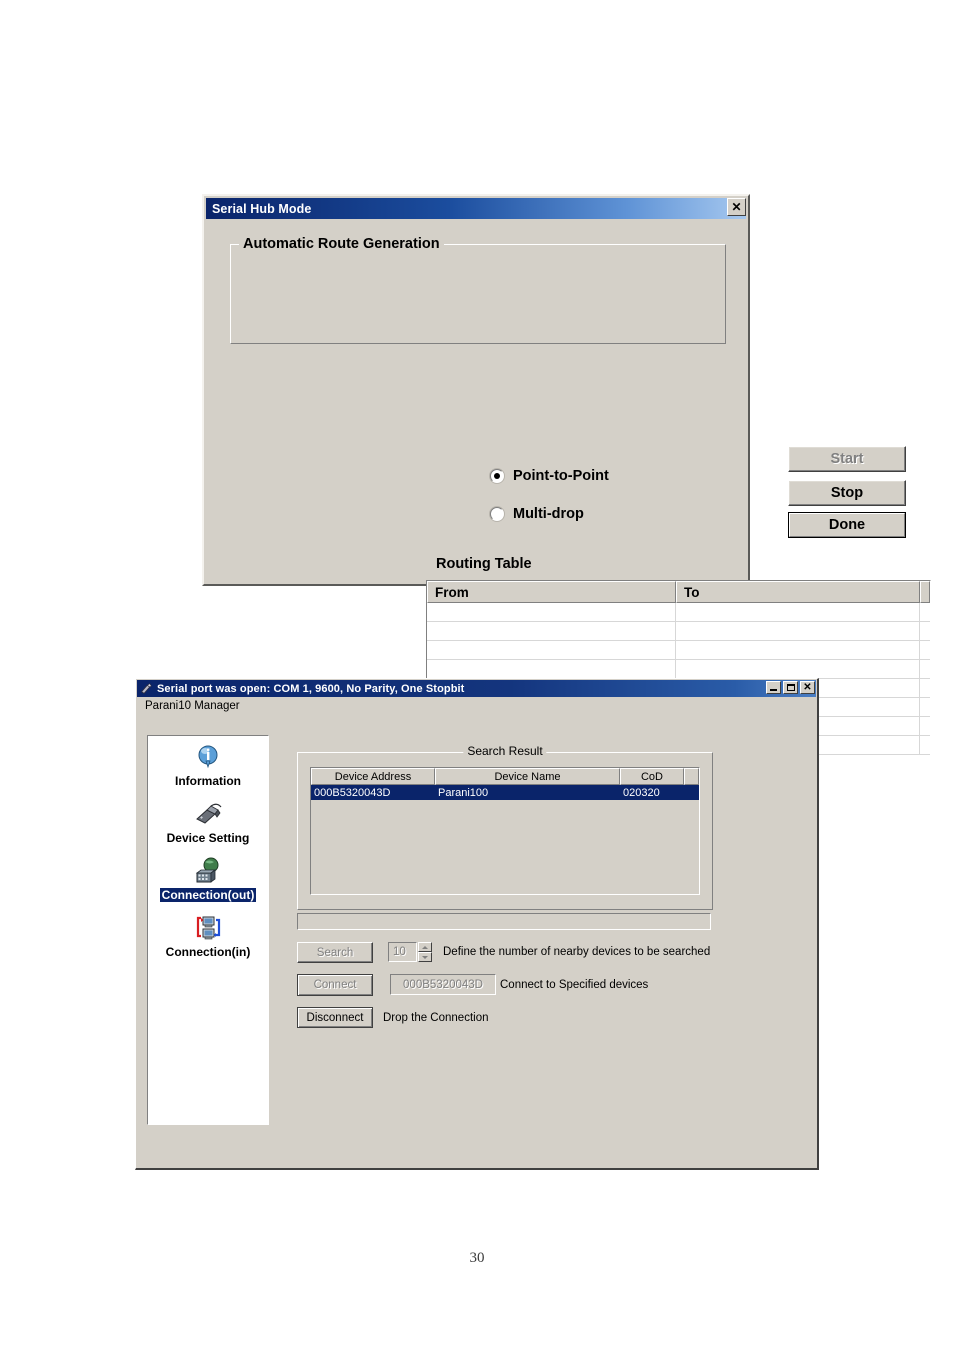 This screenshot has width=954, height=1351. Describe the element at coordinates (504, 921) in the screenshot. I see `progress-bar` at that location.